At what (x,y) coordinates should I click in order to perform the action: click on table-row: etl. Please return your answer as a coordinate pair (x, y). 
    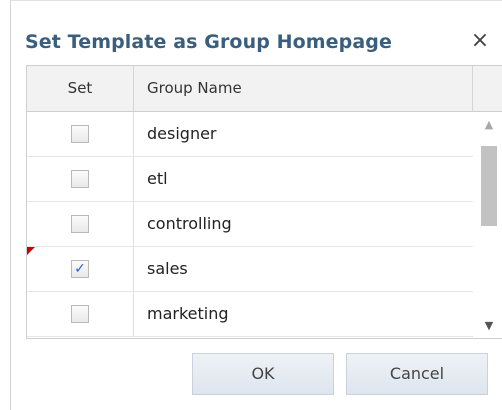
    Looking at the image, I should click on (250, 179).